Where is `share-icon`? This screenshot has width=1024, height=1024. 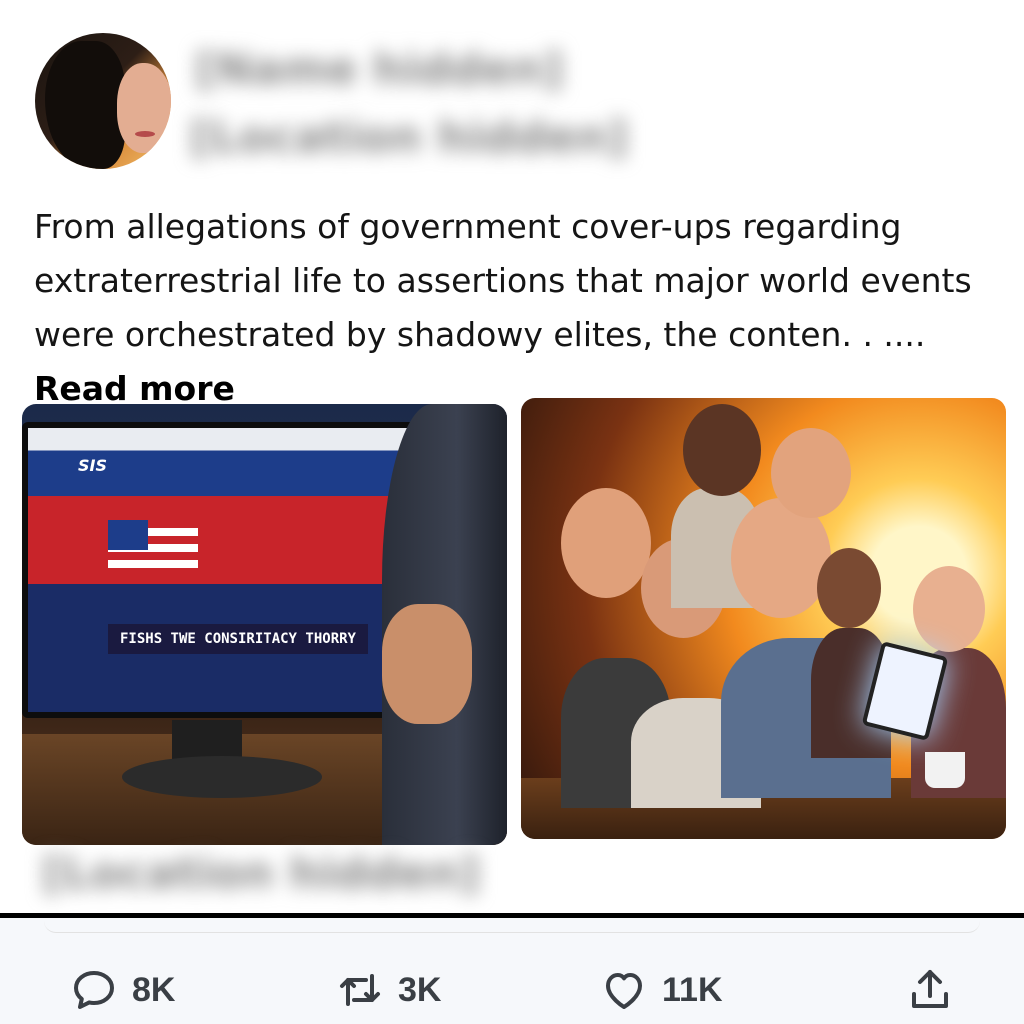 share-icon is located at coordinates (930, 989).